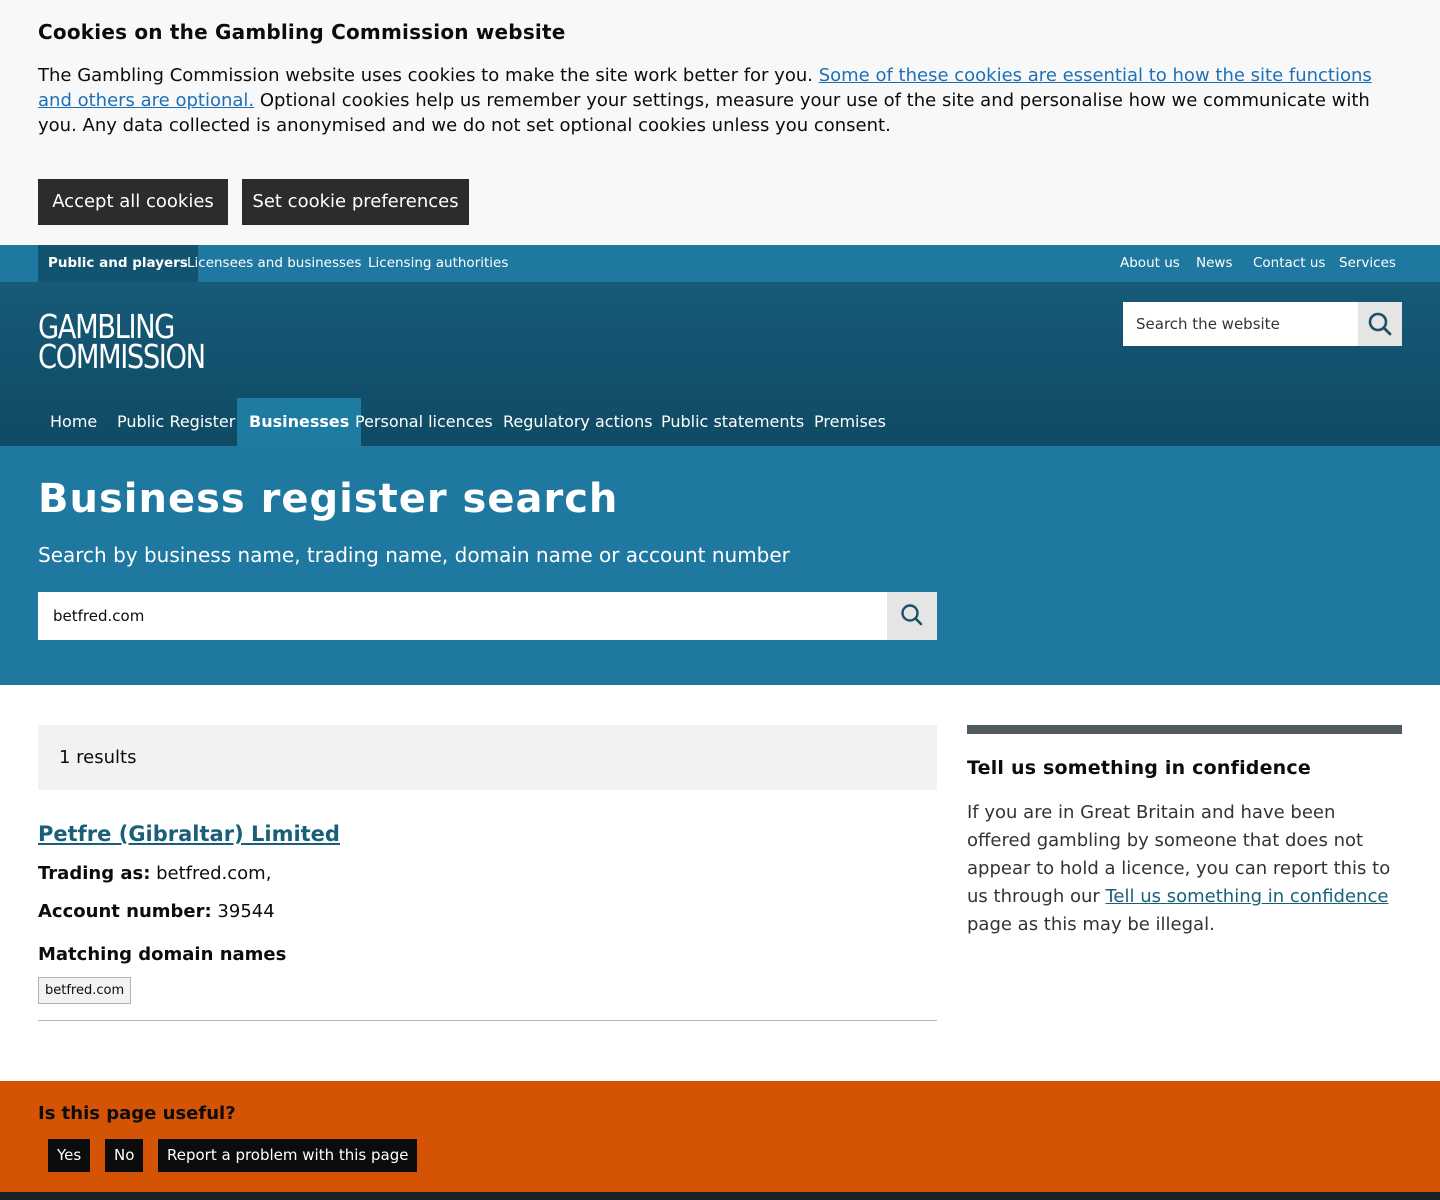 Image resolution: width=1440 pixels, height=1200 pixels. I want to click on page-title: Business register search, so click(328, 499).